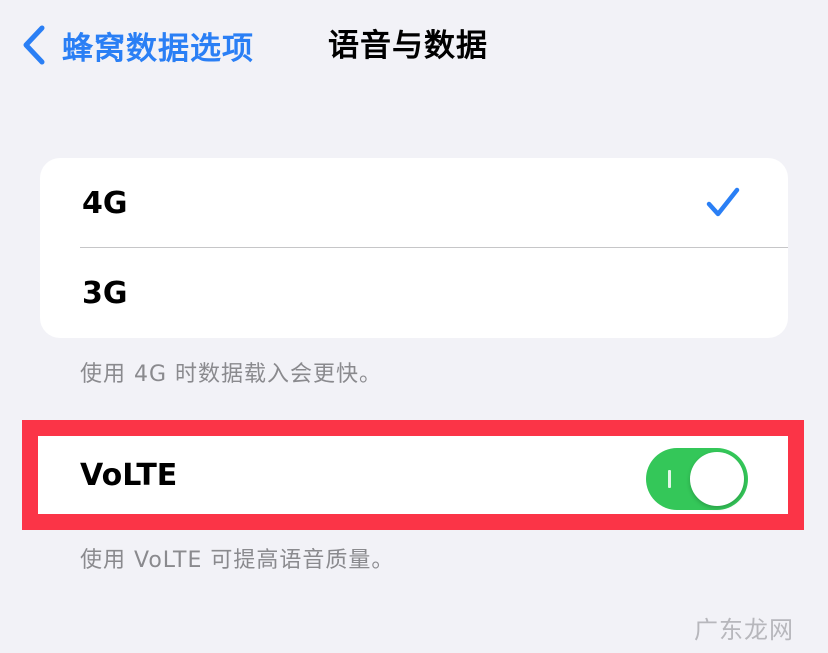 Image resolution: width=828 pixels, height=653 pixels. I want to click on network-footnote: 使用 4G 时数据载入会更快。, so click(231, 374).